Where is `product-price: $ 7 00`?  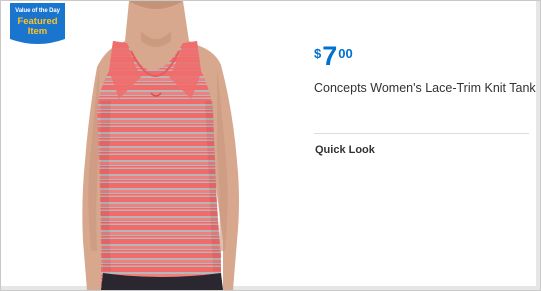
product-price: $ 7 00 is located at coordinates (421, 57).